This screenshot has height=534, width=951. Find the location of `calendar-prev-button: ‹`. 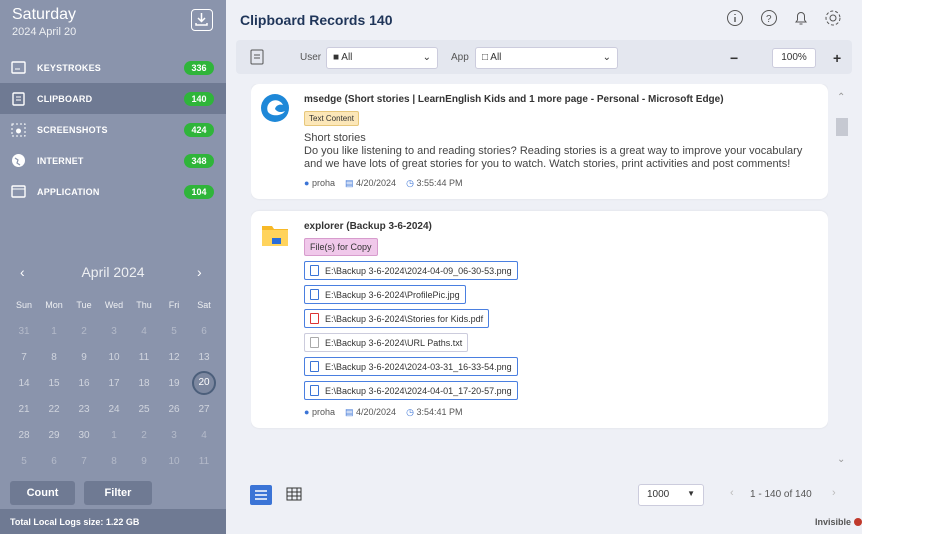

calendar-prev-button: ‹ is located at coordinates (22, 272).